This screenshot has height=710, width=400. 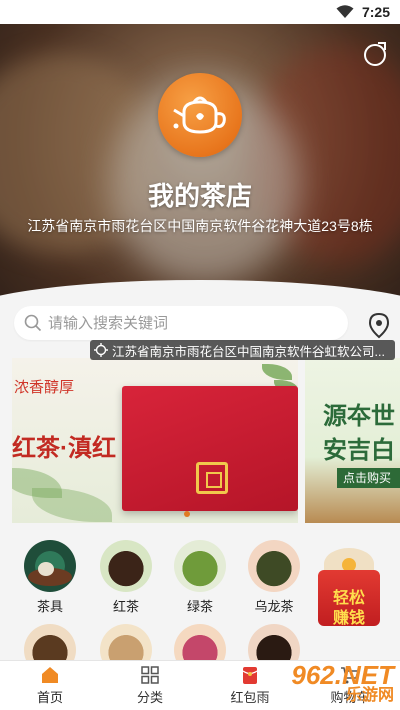 What do you see at coordinates (379, 326) in the screenshot?
I see `location-pin-icon` at bounding box center [379, 326].